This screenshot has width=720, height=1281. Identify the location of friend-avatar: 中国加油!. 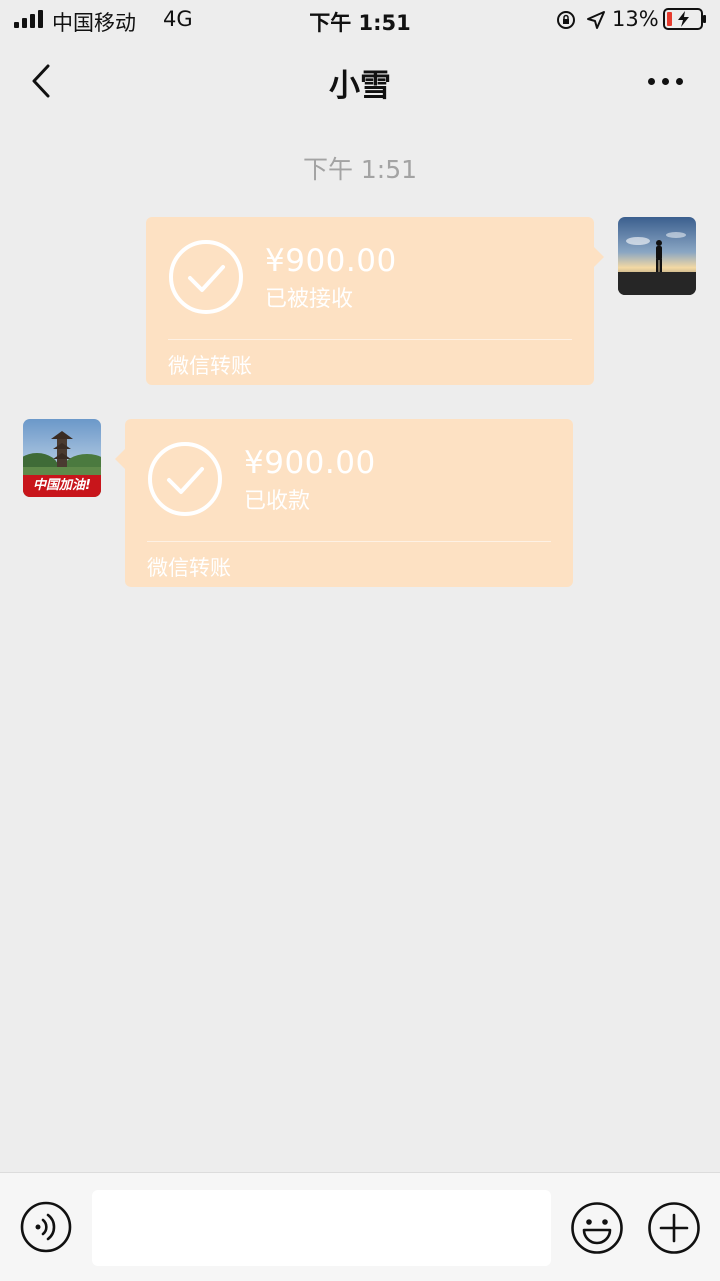
(62, 458).